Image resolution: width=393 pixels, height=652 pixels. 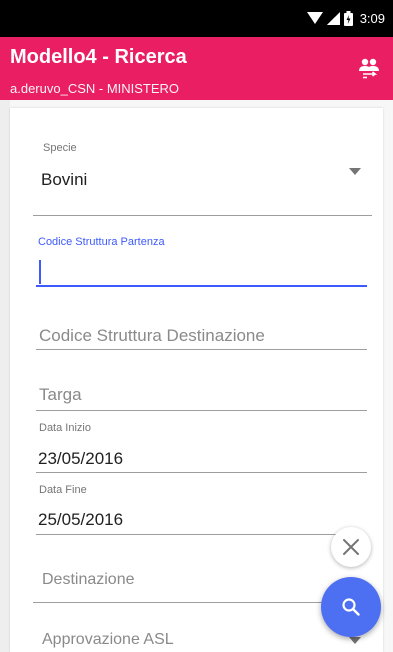 I want to click on page-subtitle: a.deruvo_CSN - MINISTERO, so click(x=95, y=88).